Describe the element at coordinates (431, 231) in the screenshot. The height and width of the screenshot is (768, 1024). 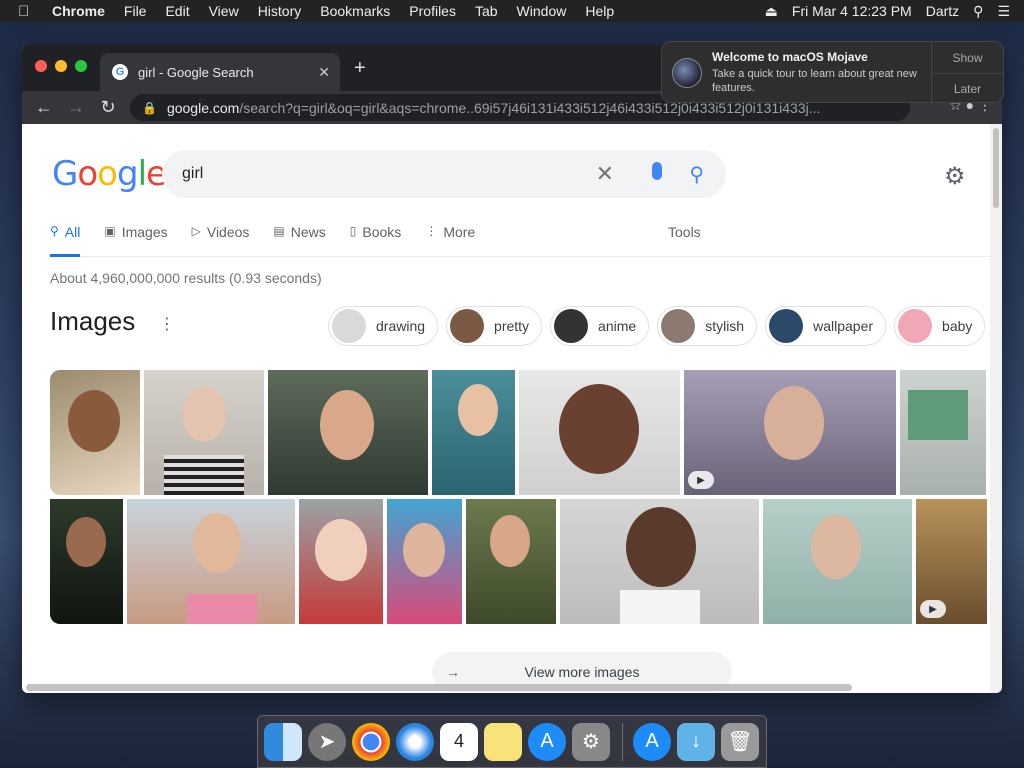
I see `more-vert-icon: ⋮` at that location.